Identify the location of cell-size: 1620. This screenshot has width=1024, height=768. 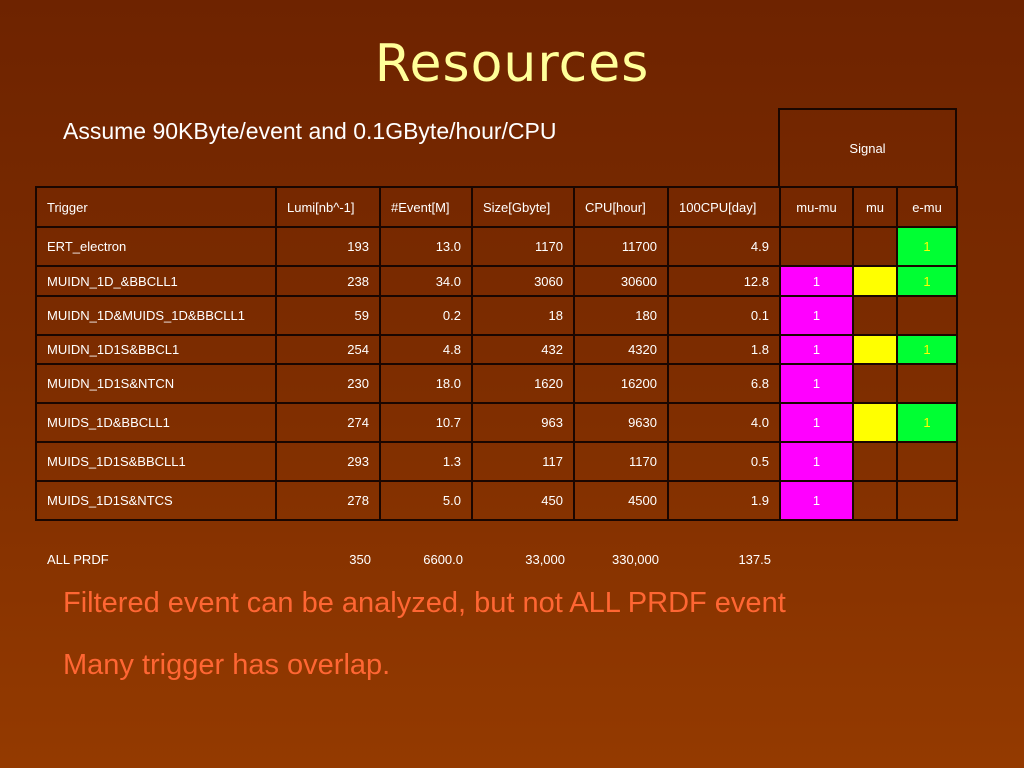
(523, 383).